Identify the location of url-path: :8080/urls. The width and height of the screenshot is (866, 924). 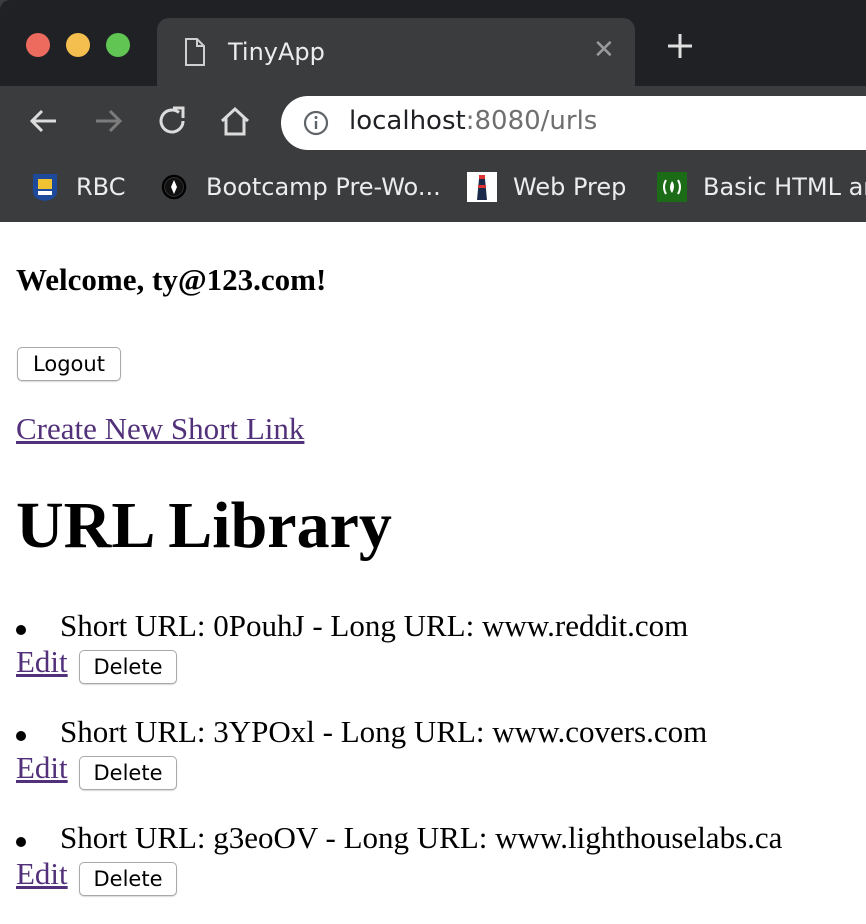
(531, 121).